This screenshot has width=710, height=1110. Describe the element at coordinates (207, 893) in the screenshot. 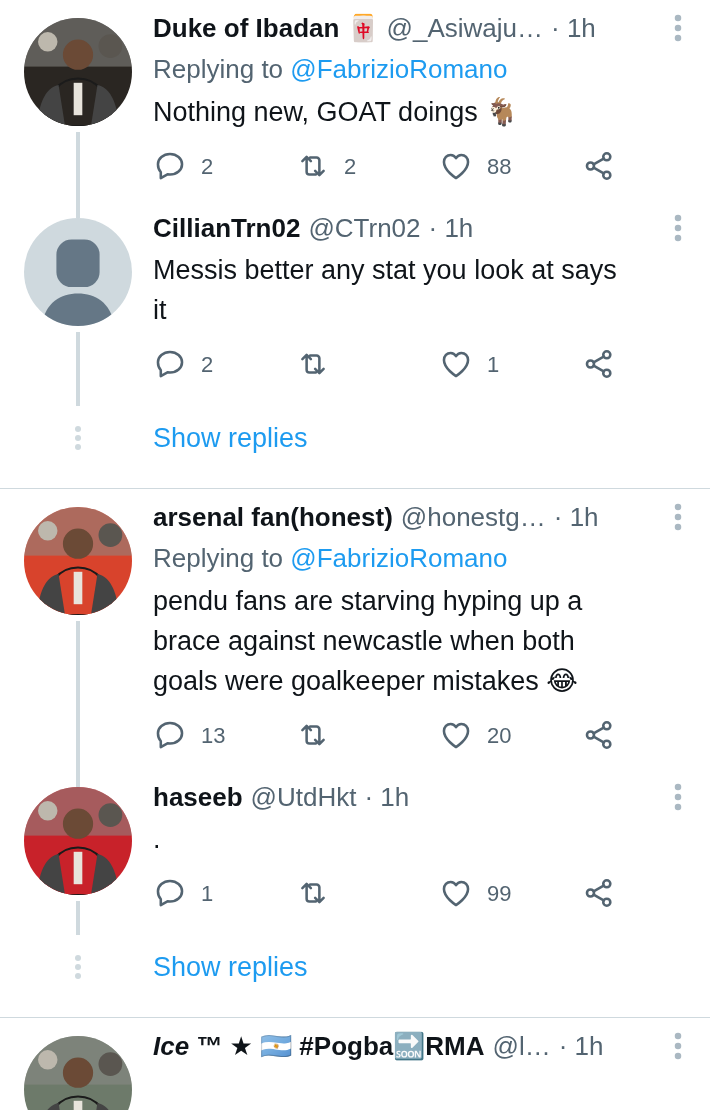

I see `reply-count: 1` at that location.